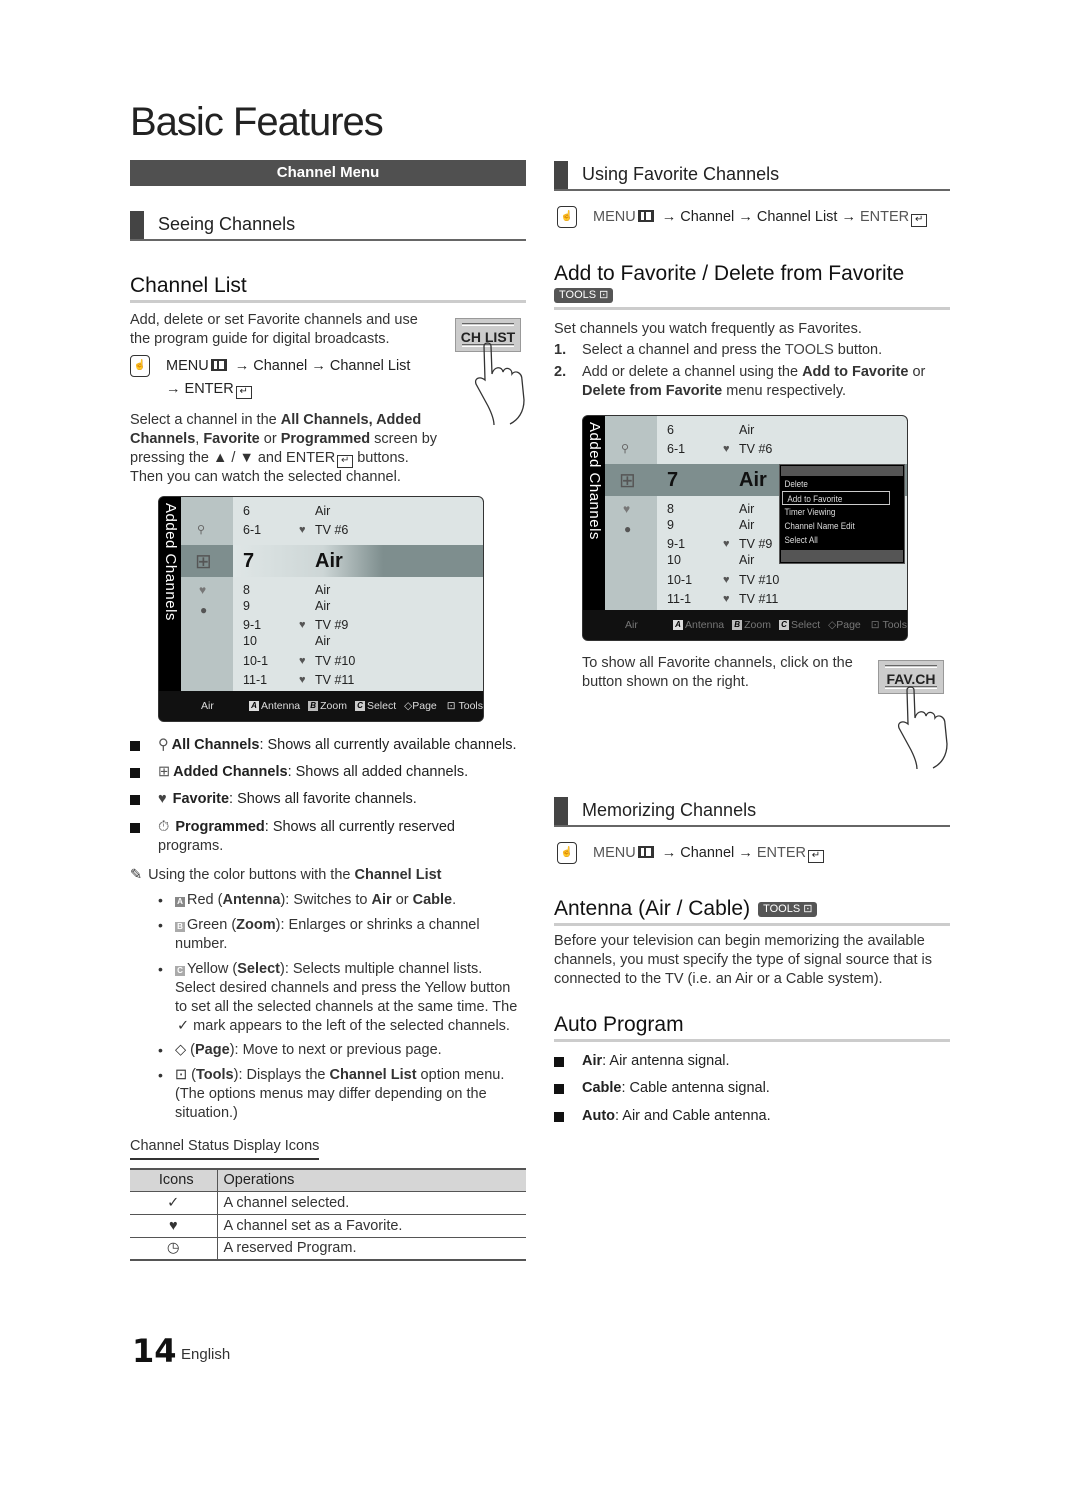 This screenshot has width=1080, height=1494. What do you see at coordinates (135, 828) in the screenshot?
I see `bullet-square` at bounding box center [135, 828].